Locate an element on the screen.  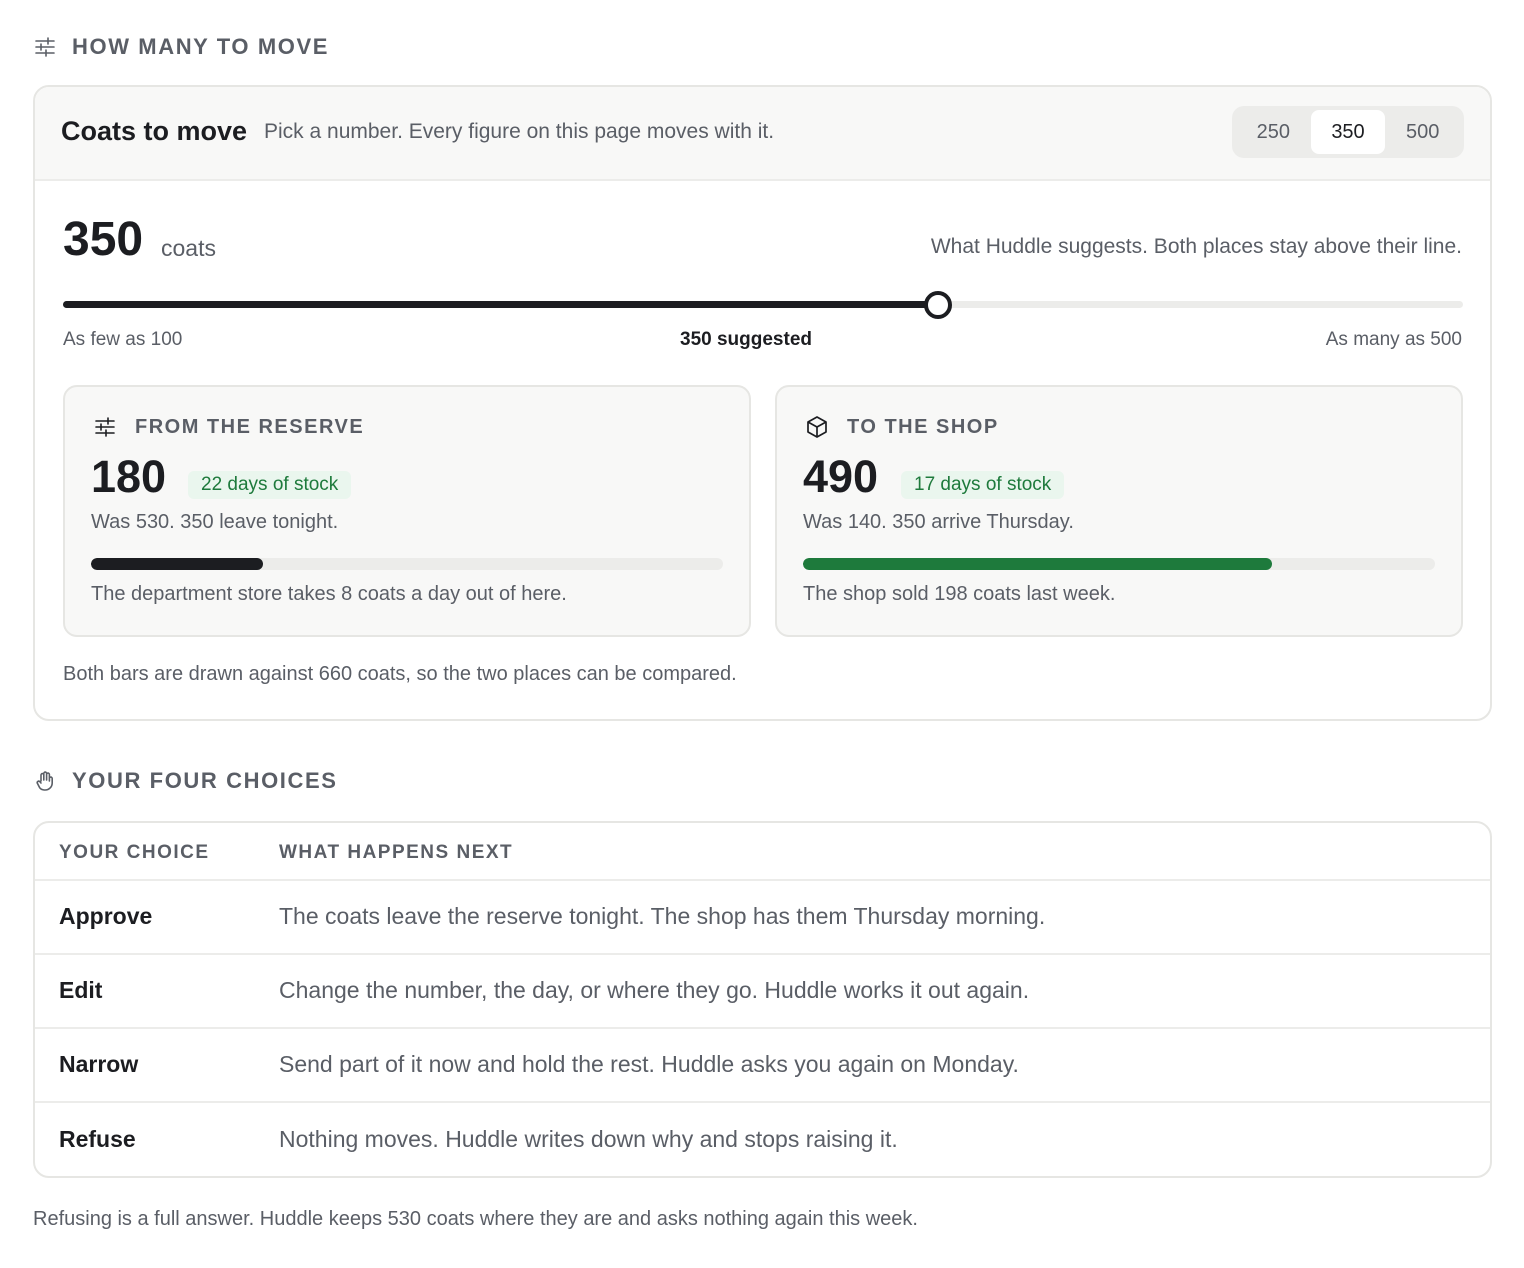
section-title: YOUR FOUR CHOICES is located at coordinates (205, 780).